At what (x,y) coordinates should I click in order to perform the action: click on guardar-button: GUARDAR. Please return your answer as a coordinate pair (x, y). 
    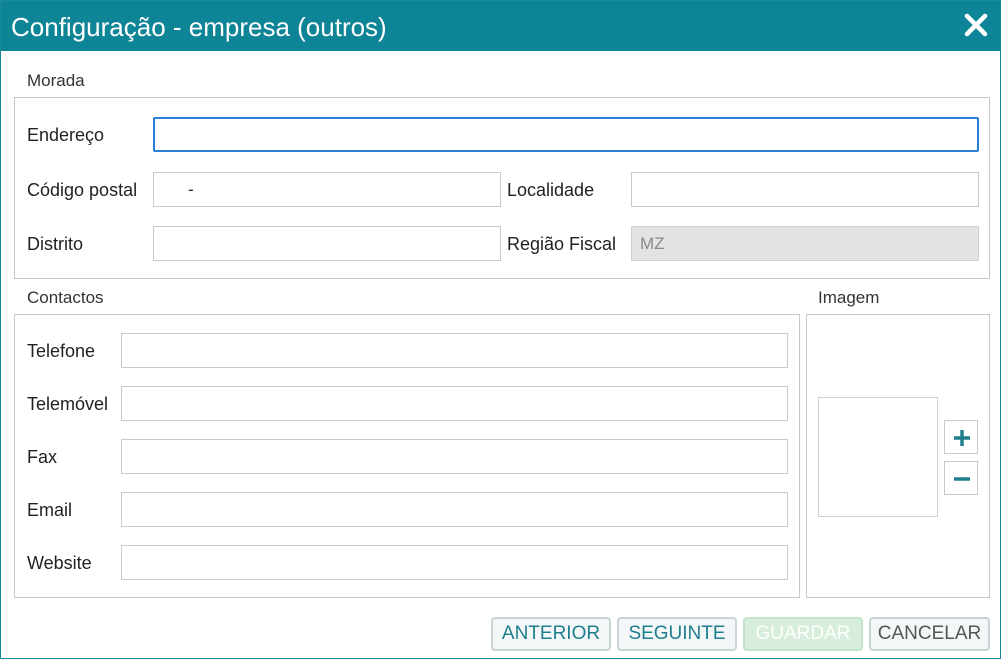
    Looking at the image, I should click on (803, 634).